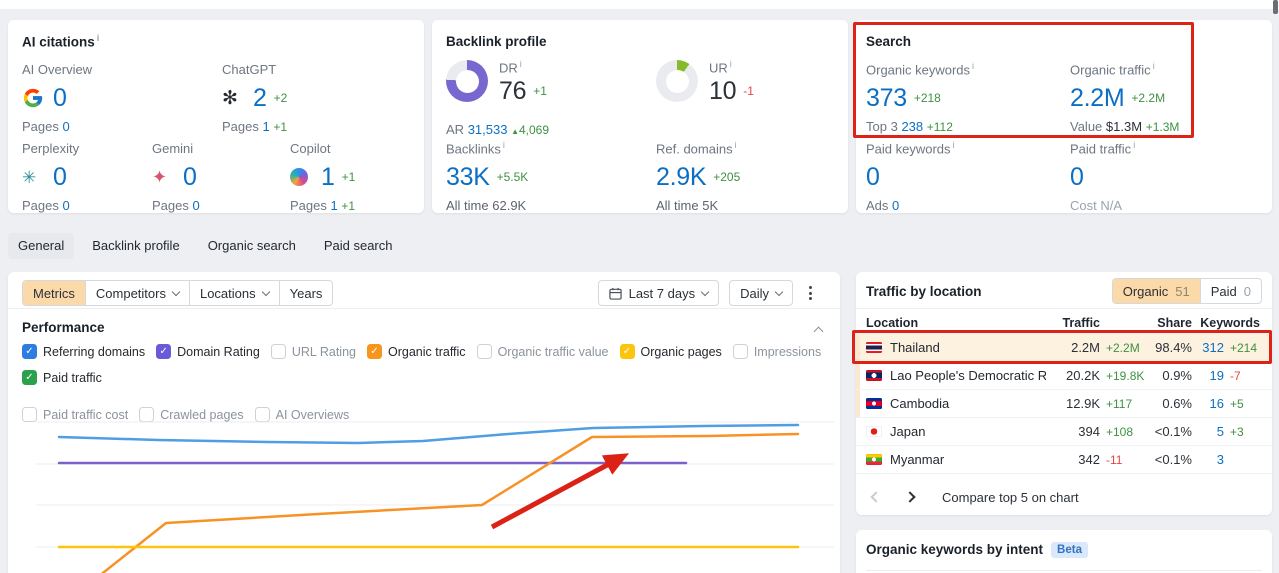 The image size is (1279, 573). I want to click on column-share: Share, so click(1166, 323).